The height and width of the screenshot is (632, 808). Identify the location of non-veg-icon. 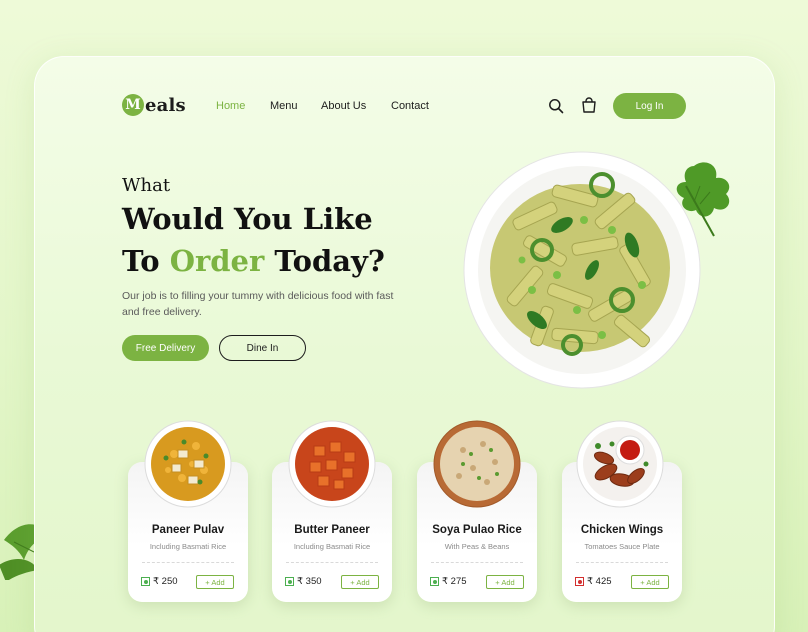
(579, 581).